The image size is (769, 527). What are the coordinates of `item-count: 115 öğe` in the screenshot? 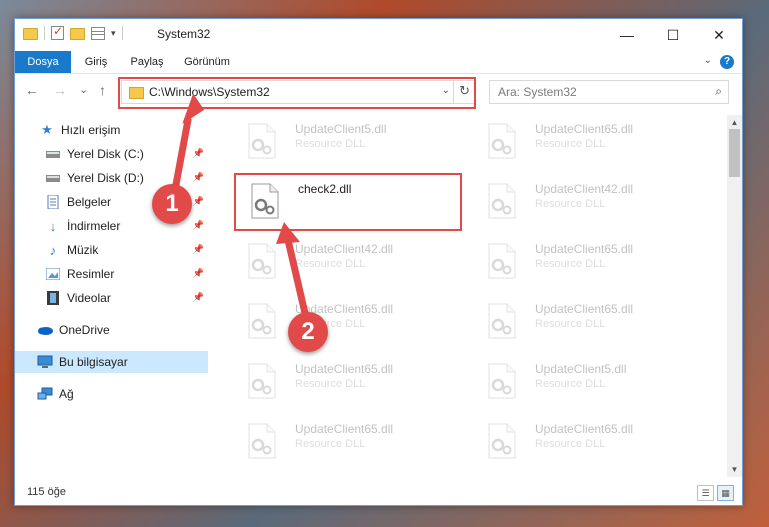 It's located at (46, 492).